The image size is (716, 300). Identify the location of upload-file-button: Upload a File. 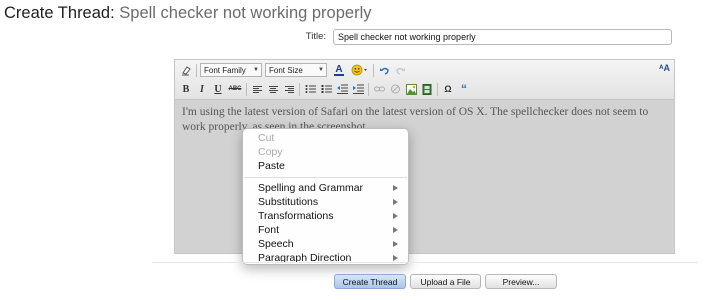
(445, 281).